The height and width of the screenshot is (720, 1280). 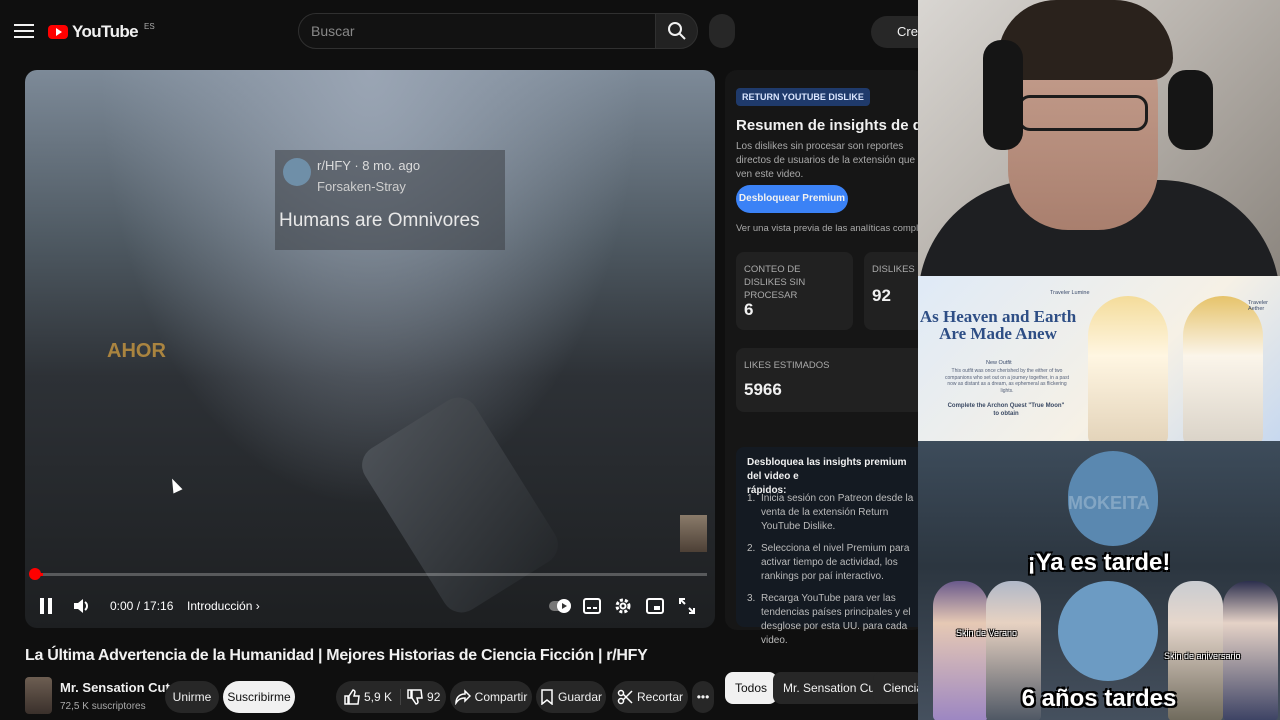 I want to click on subtitles-icon, so click(x=592, y=606).